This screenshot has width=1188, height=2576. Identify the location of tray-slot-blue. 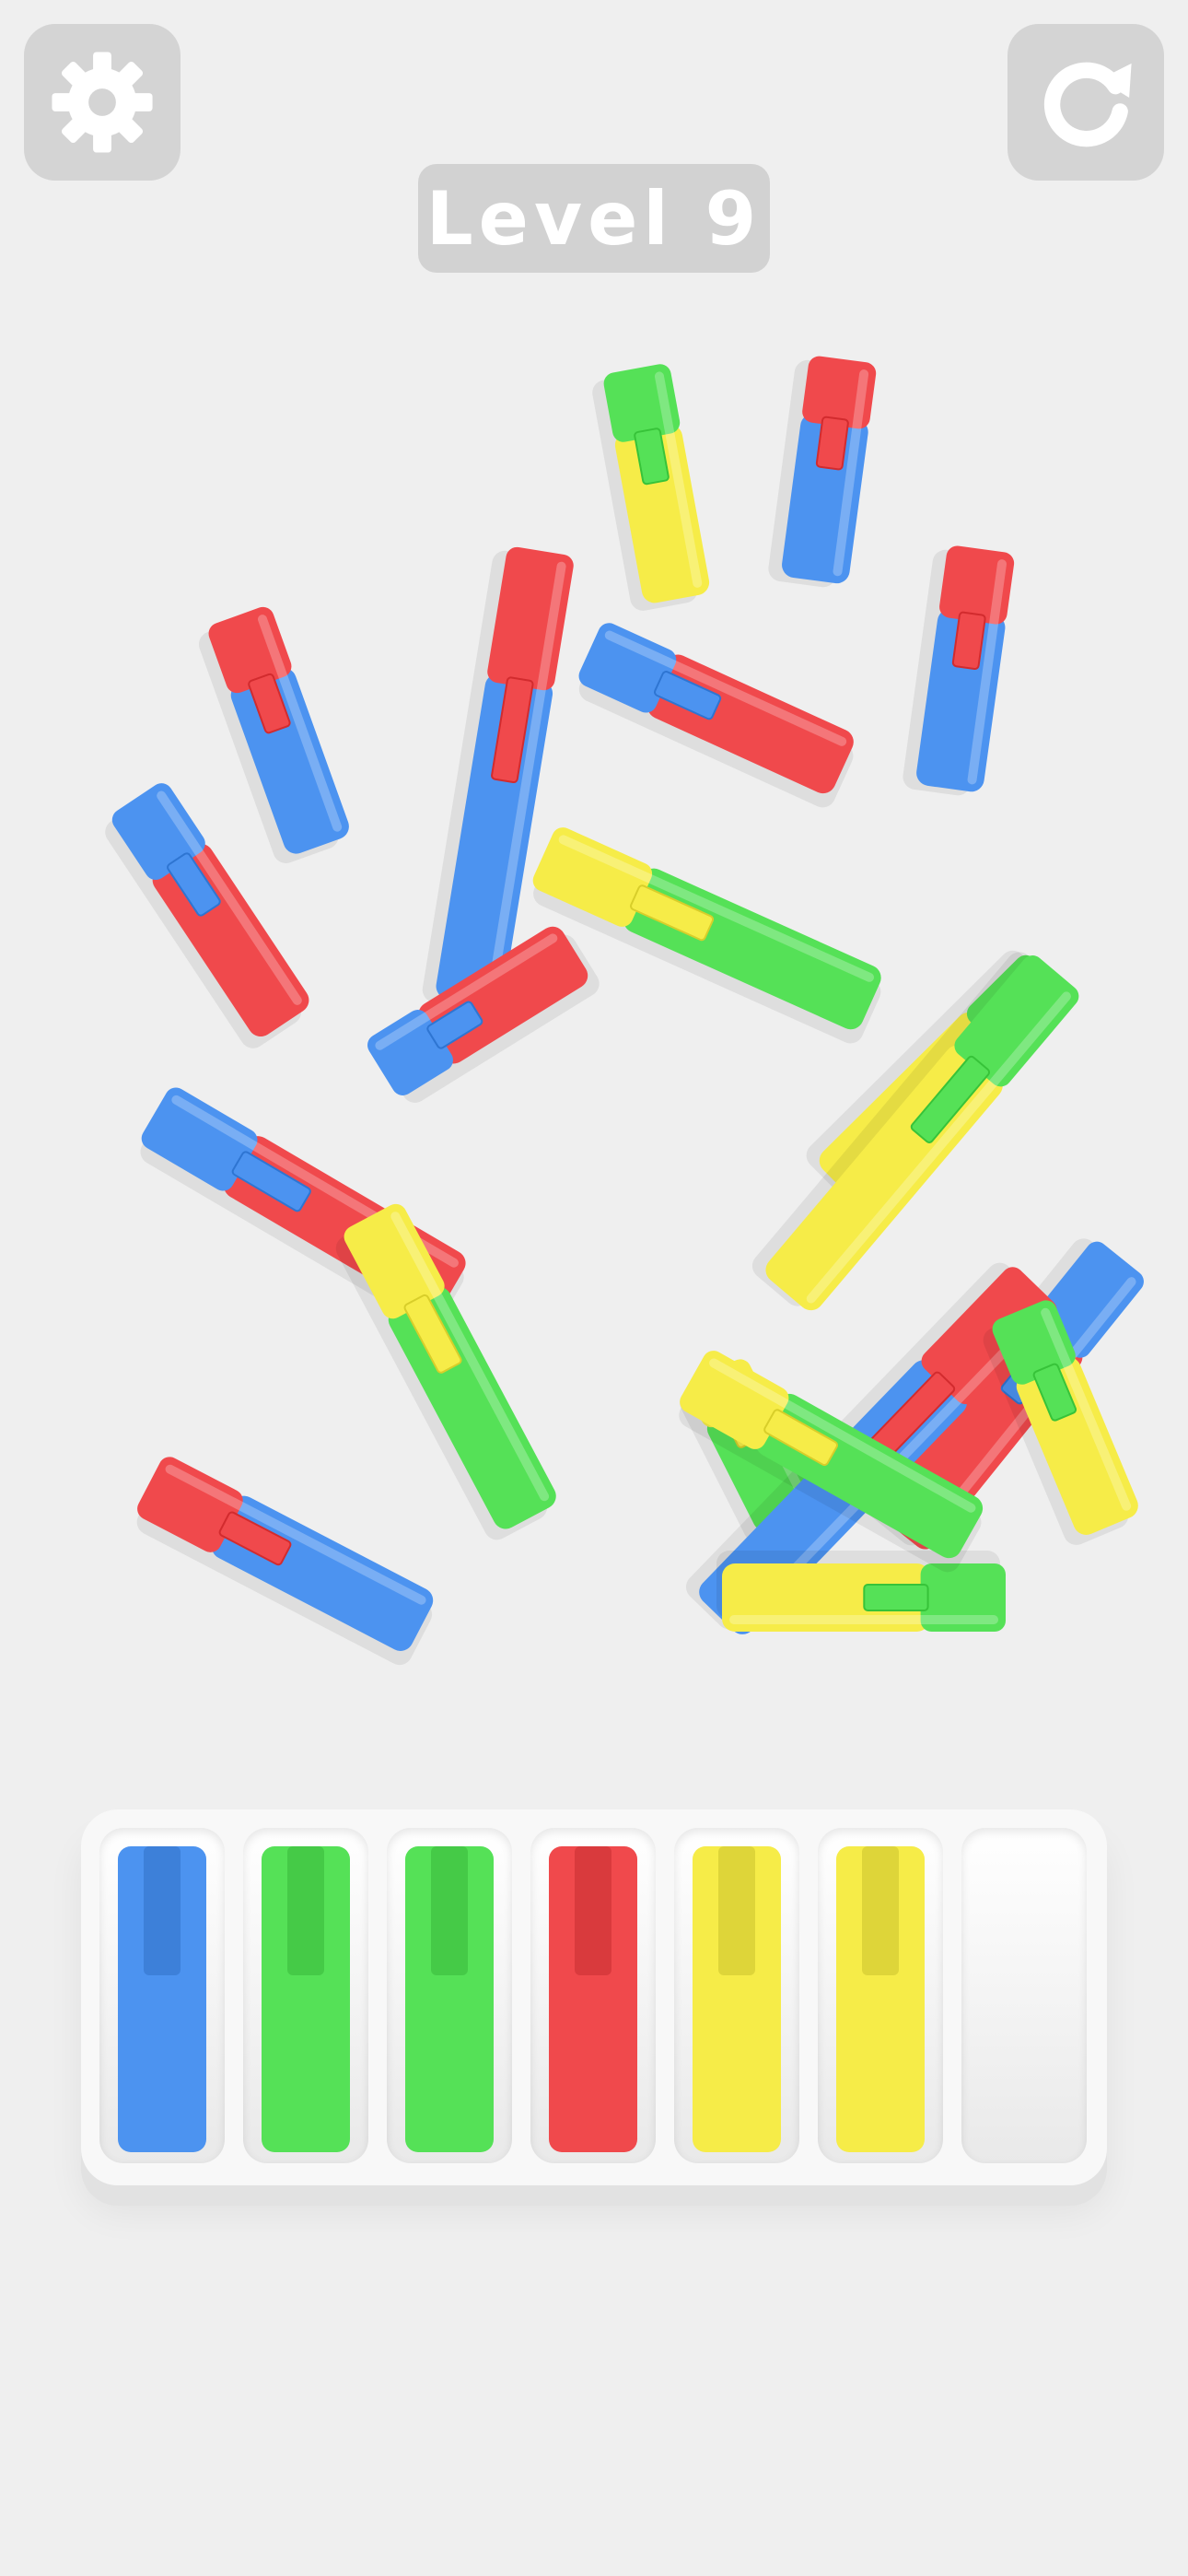
(162, 1995).